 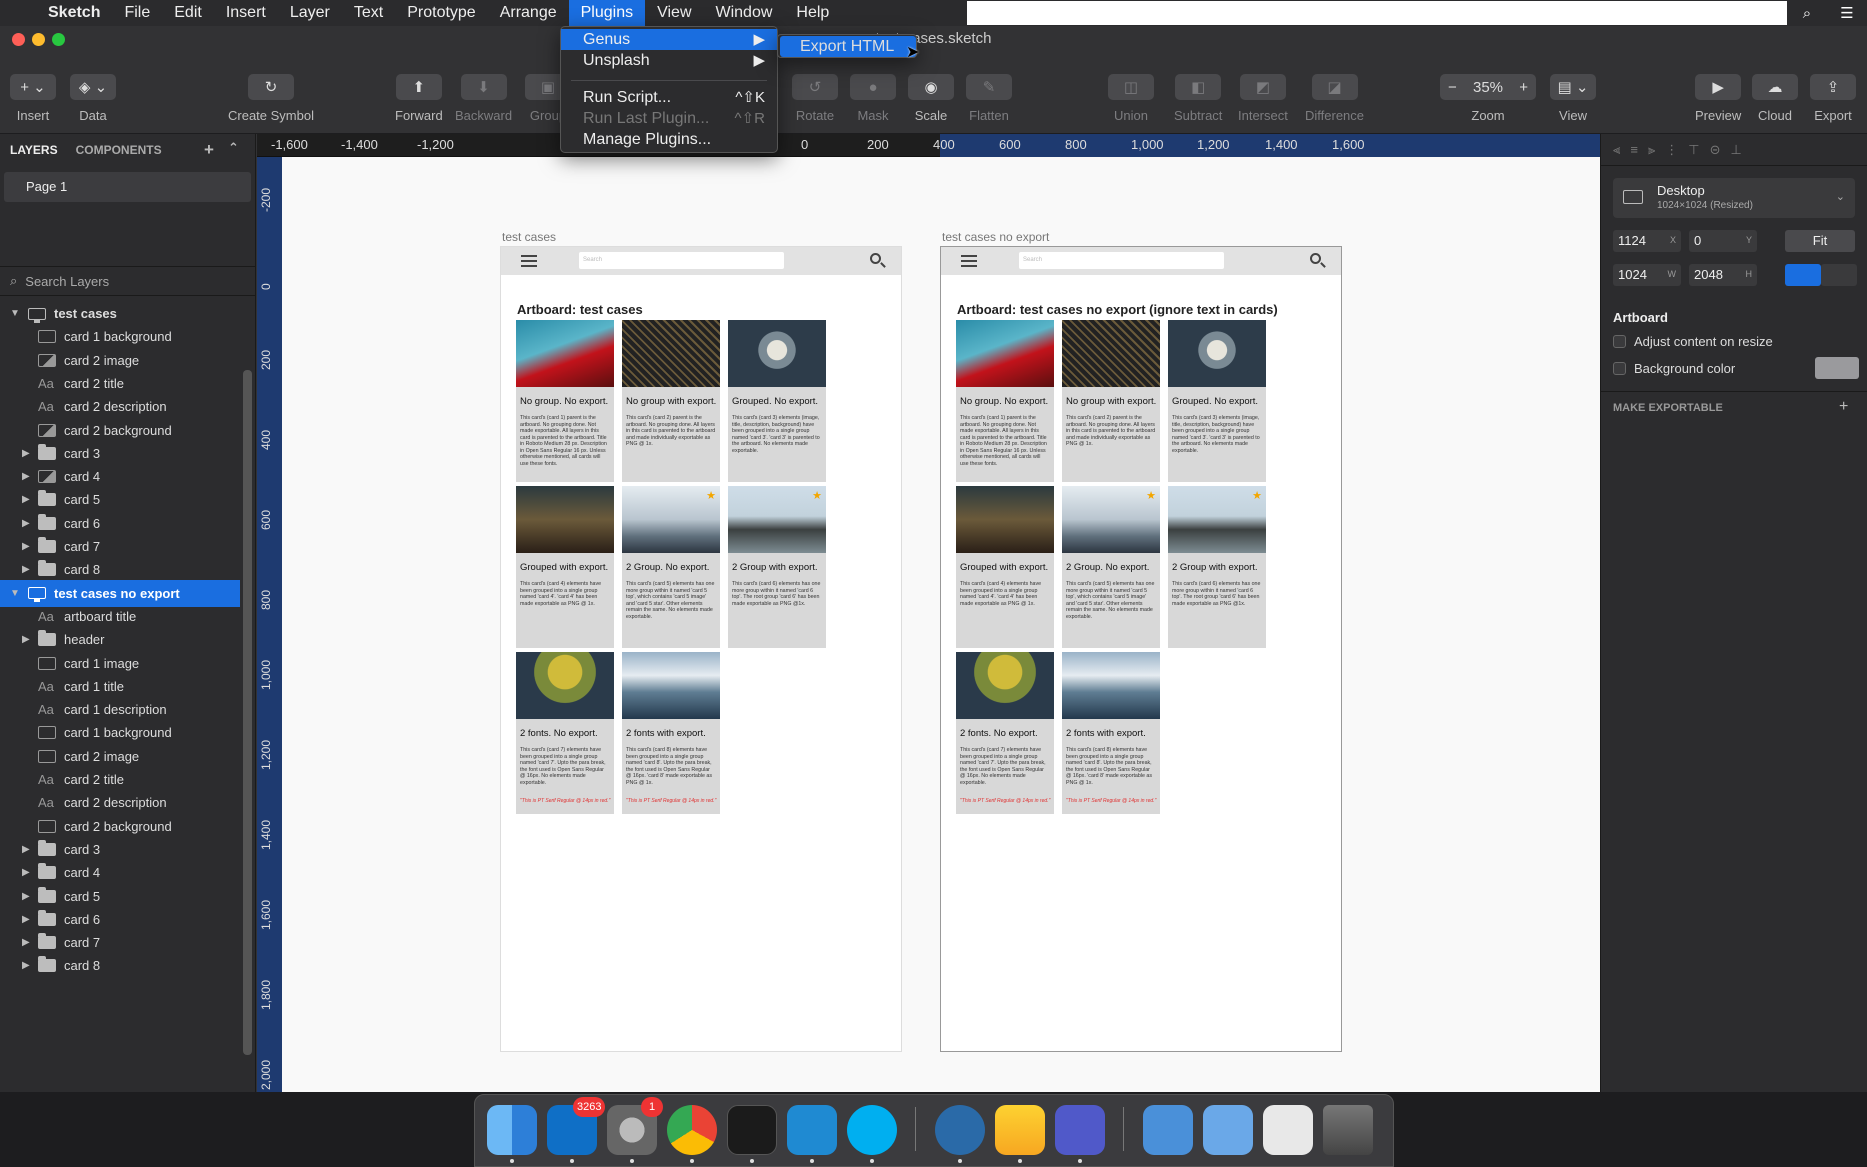 I want to click on adjust-content-checkbox: Adjust content on resize, so click(x=1693, y=341).